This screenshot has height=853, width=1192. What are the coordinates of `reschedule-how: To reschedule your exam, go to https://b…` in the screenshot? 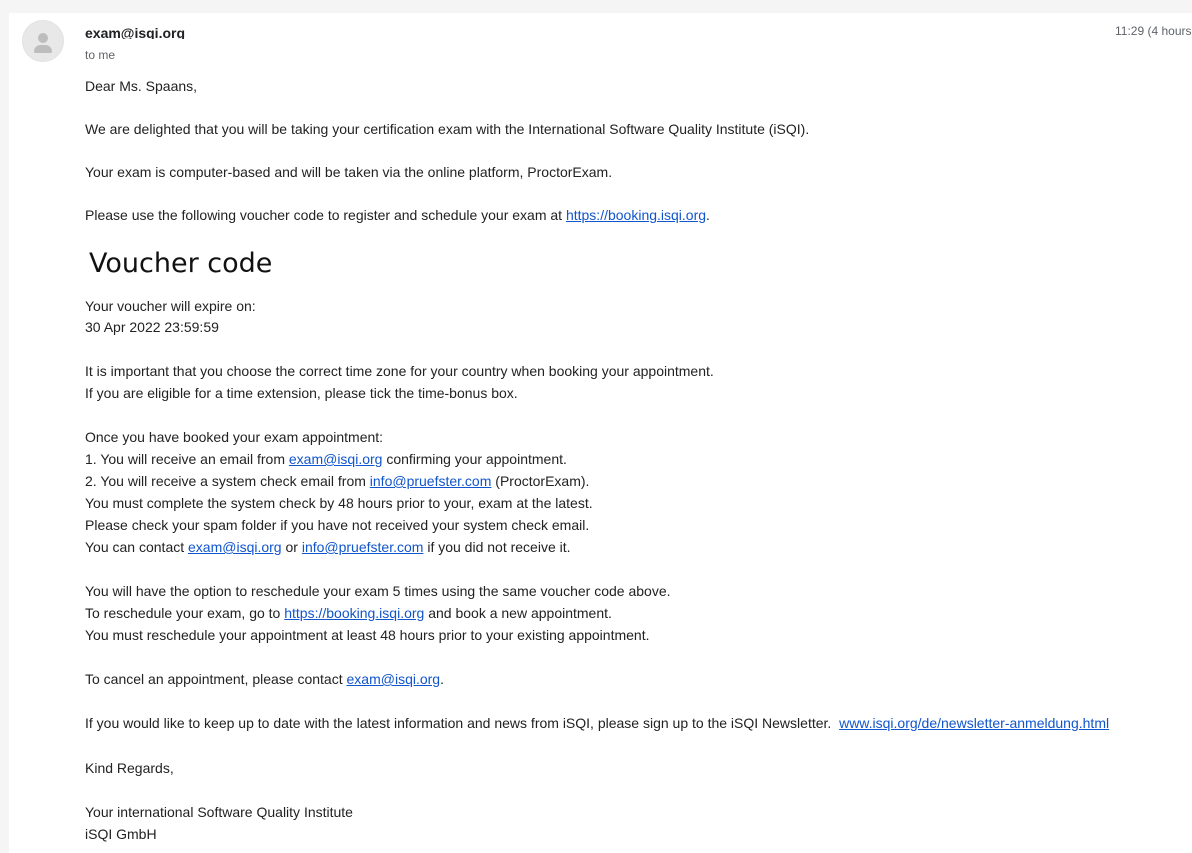 It's located at (348, 613).